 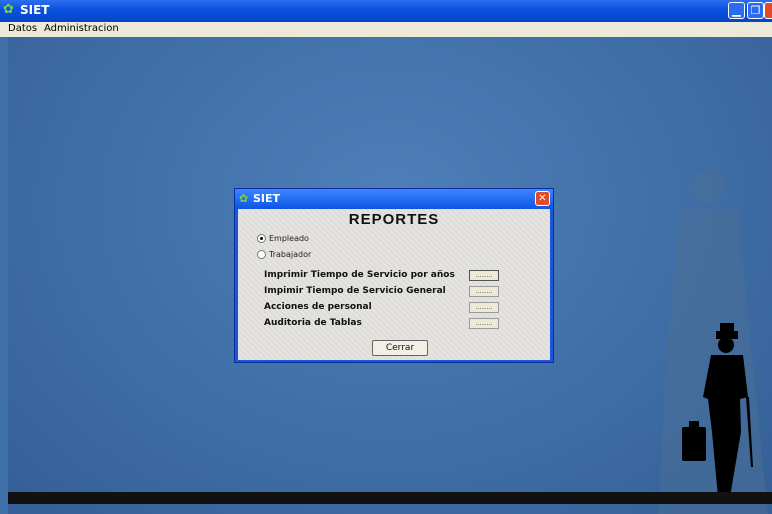 I want to click on report-label-acciones-personal: Acciones de personal, so click(x=318, y=307).